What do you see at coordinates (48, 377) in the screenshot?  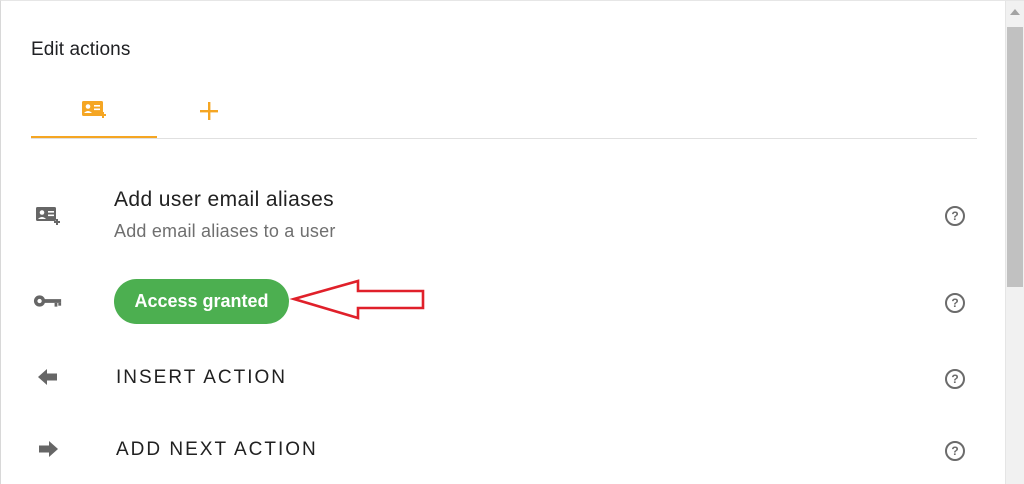 I see `arrow-left-icon` at bounding box center [48, 377].